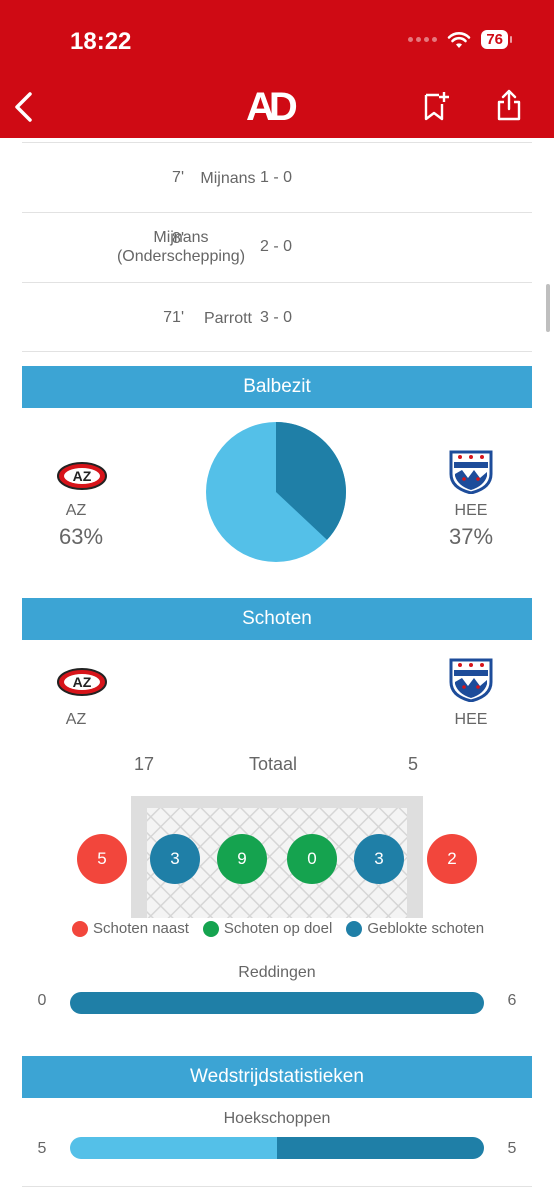 This screenshot has height=1200, width=554. What do you see at coordinates (102, 859) in the screenshot?
I see `home-off-target-count: 5` at bounding box center [102, 859].